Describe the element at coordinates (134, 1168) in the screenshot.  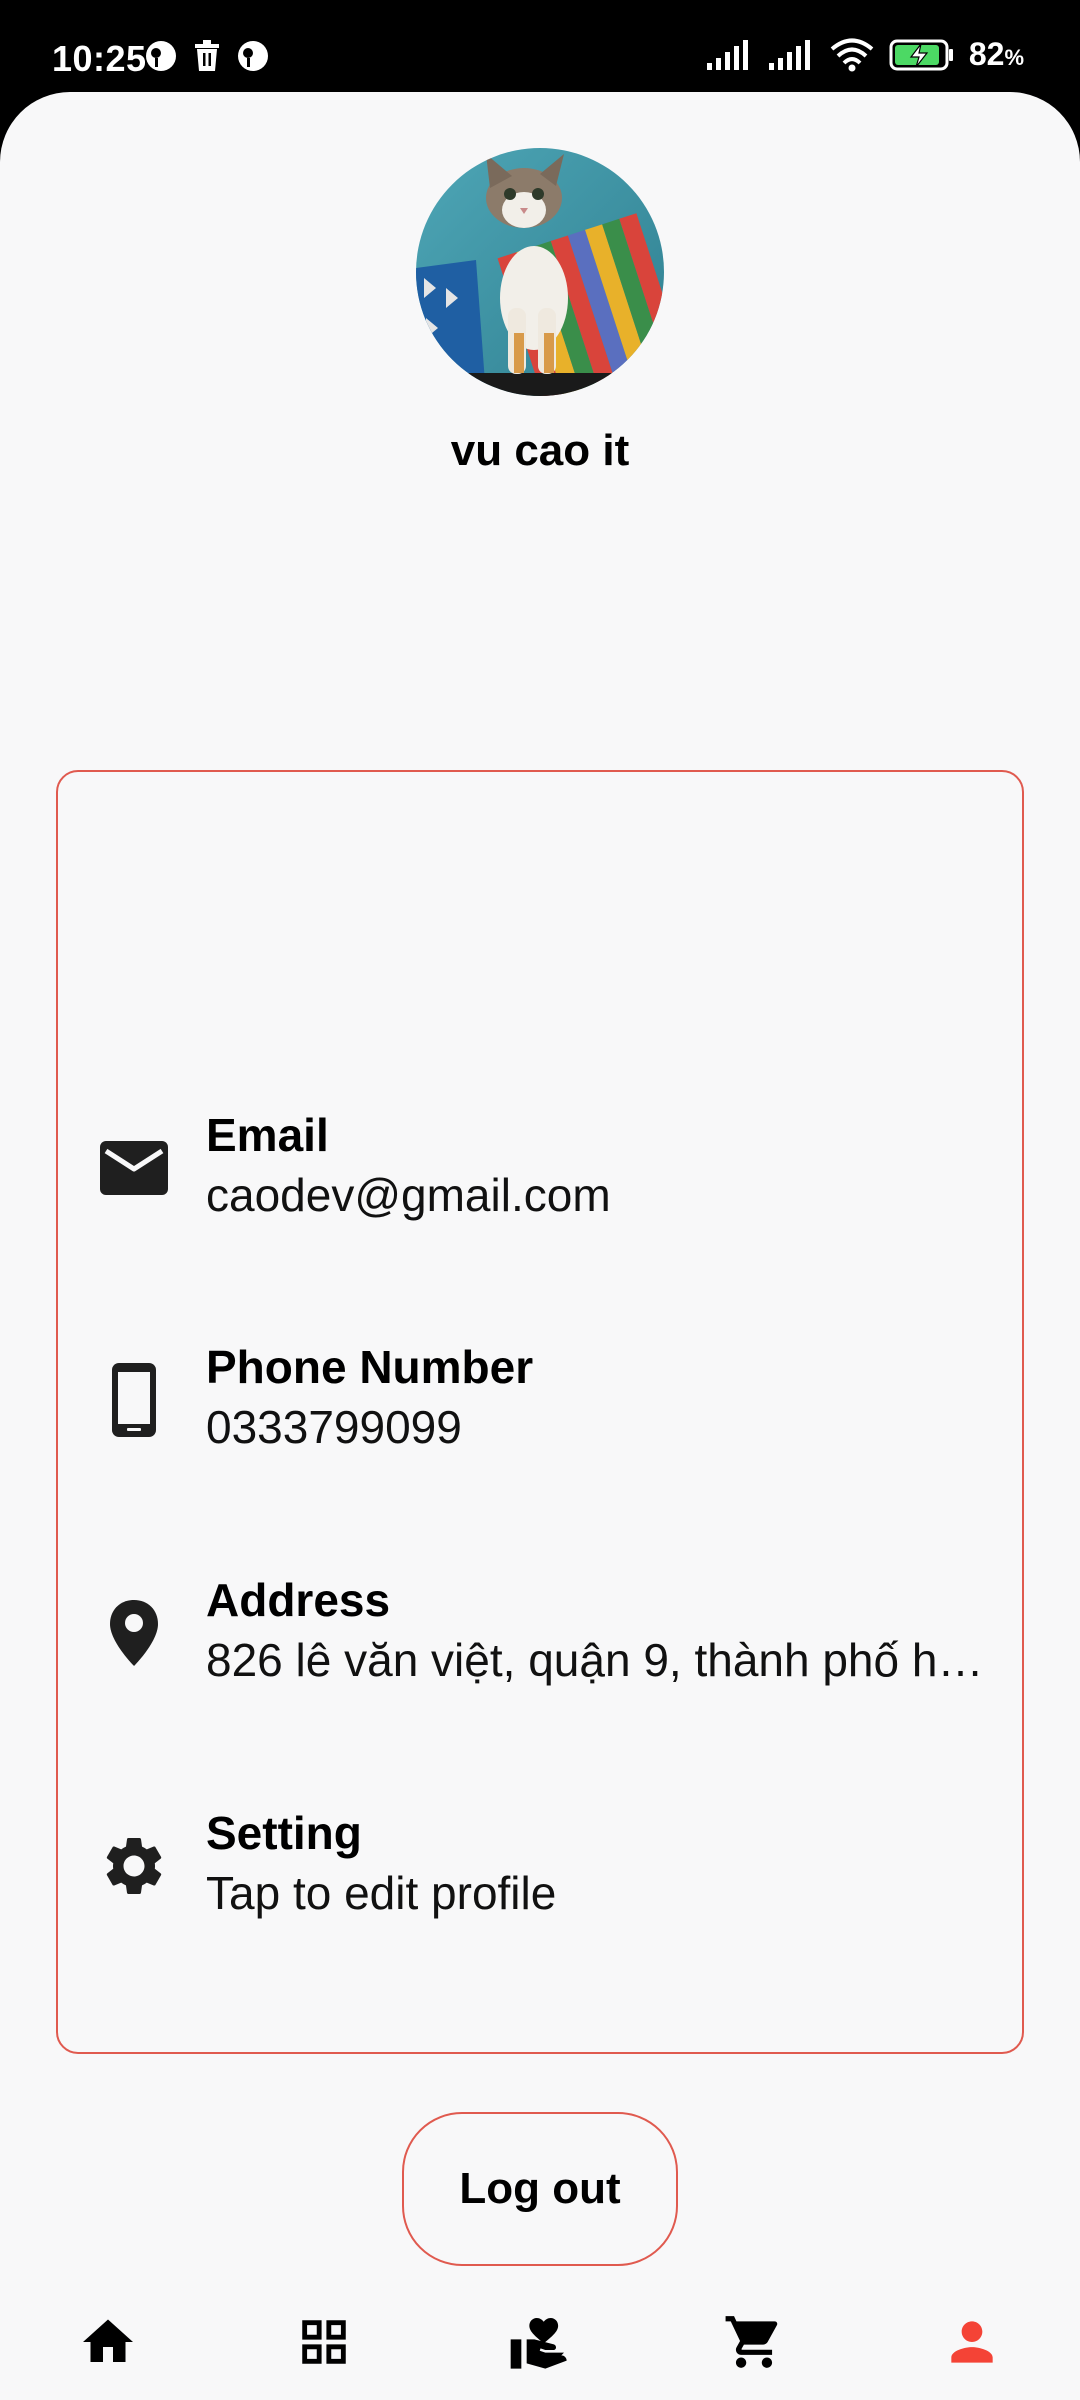
I see `mail-icon` at that location.